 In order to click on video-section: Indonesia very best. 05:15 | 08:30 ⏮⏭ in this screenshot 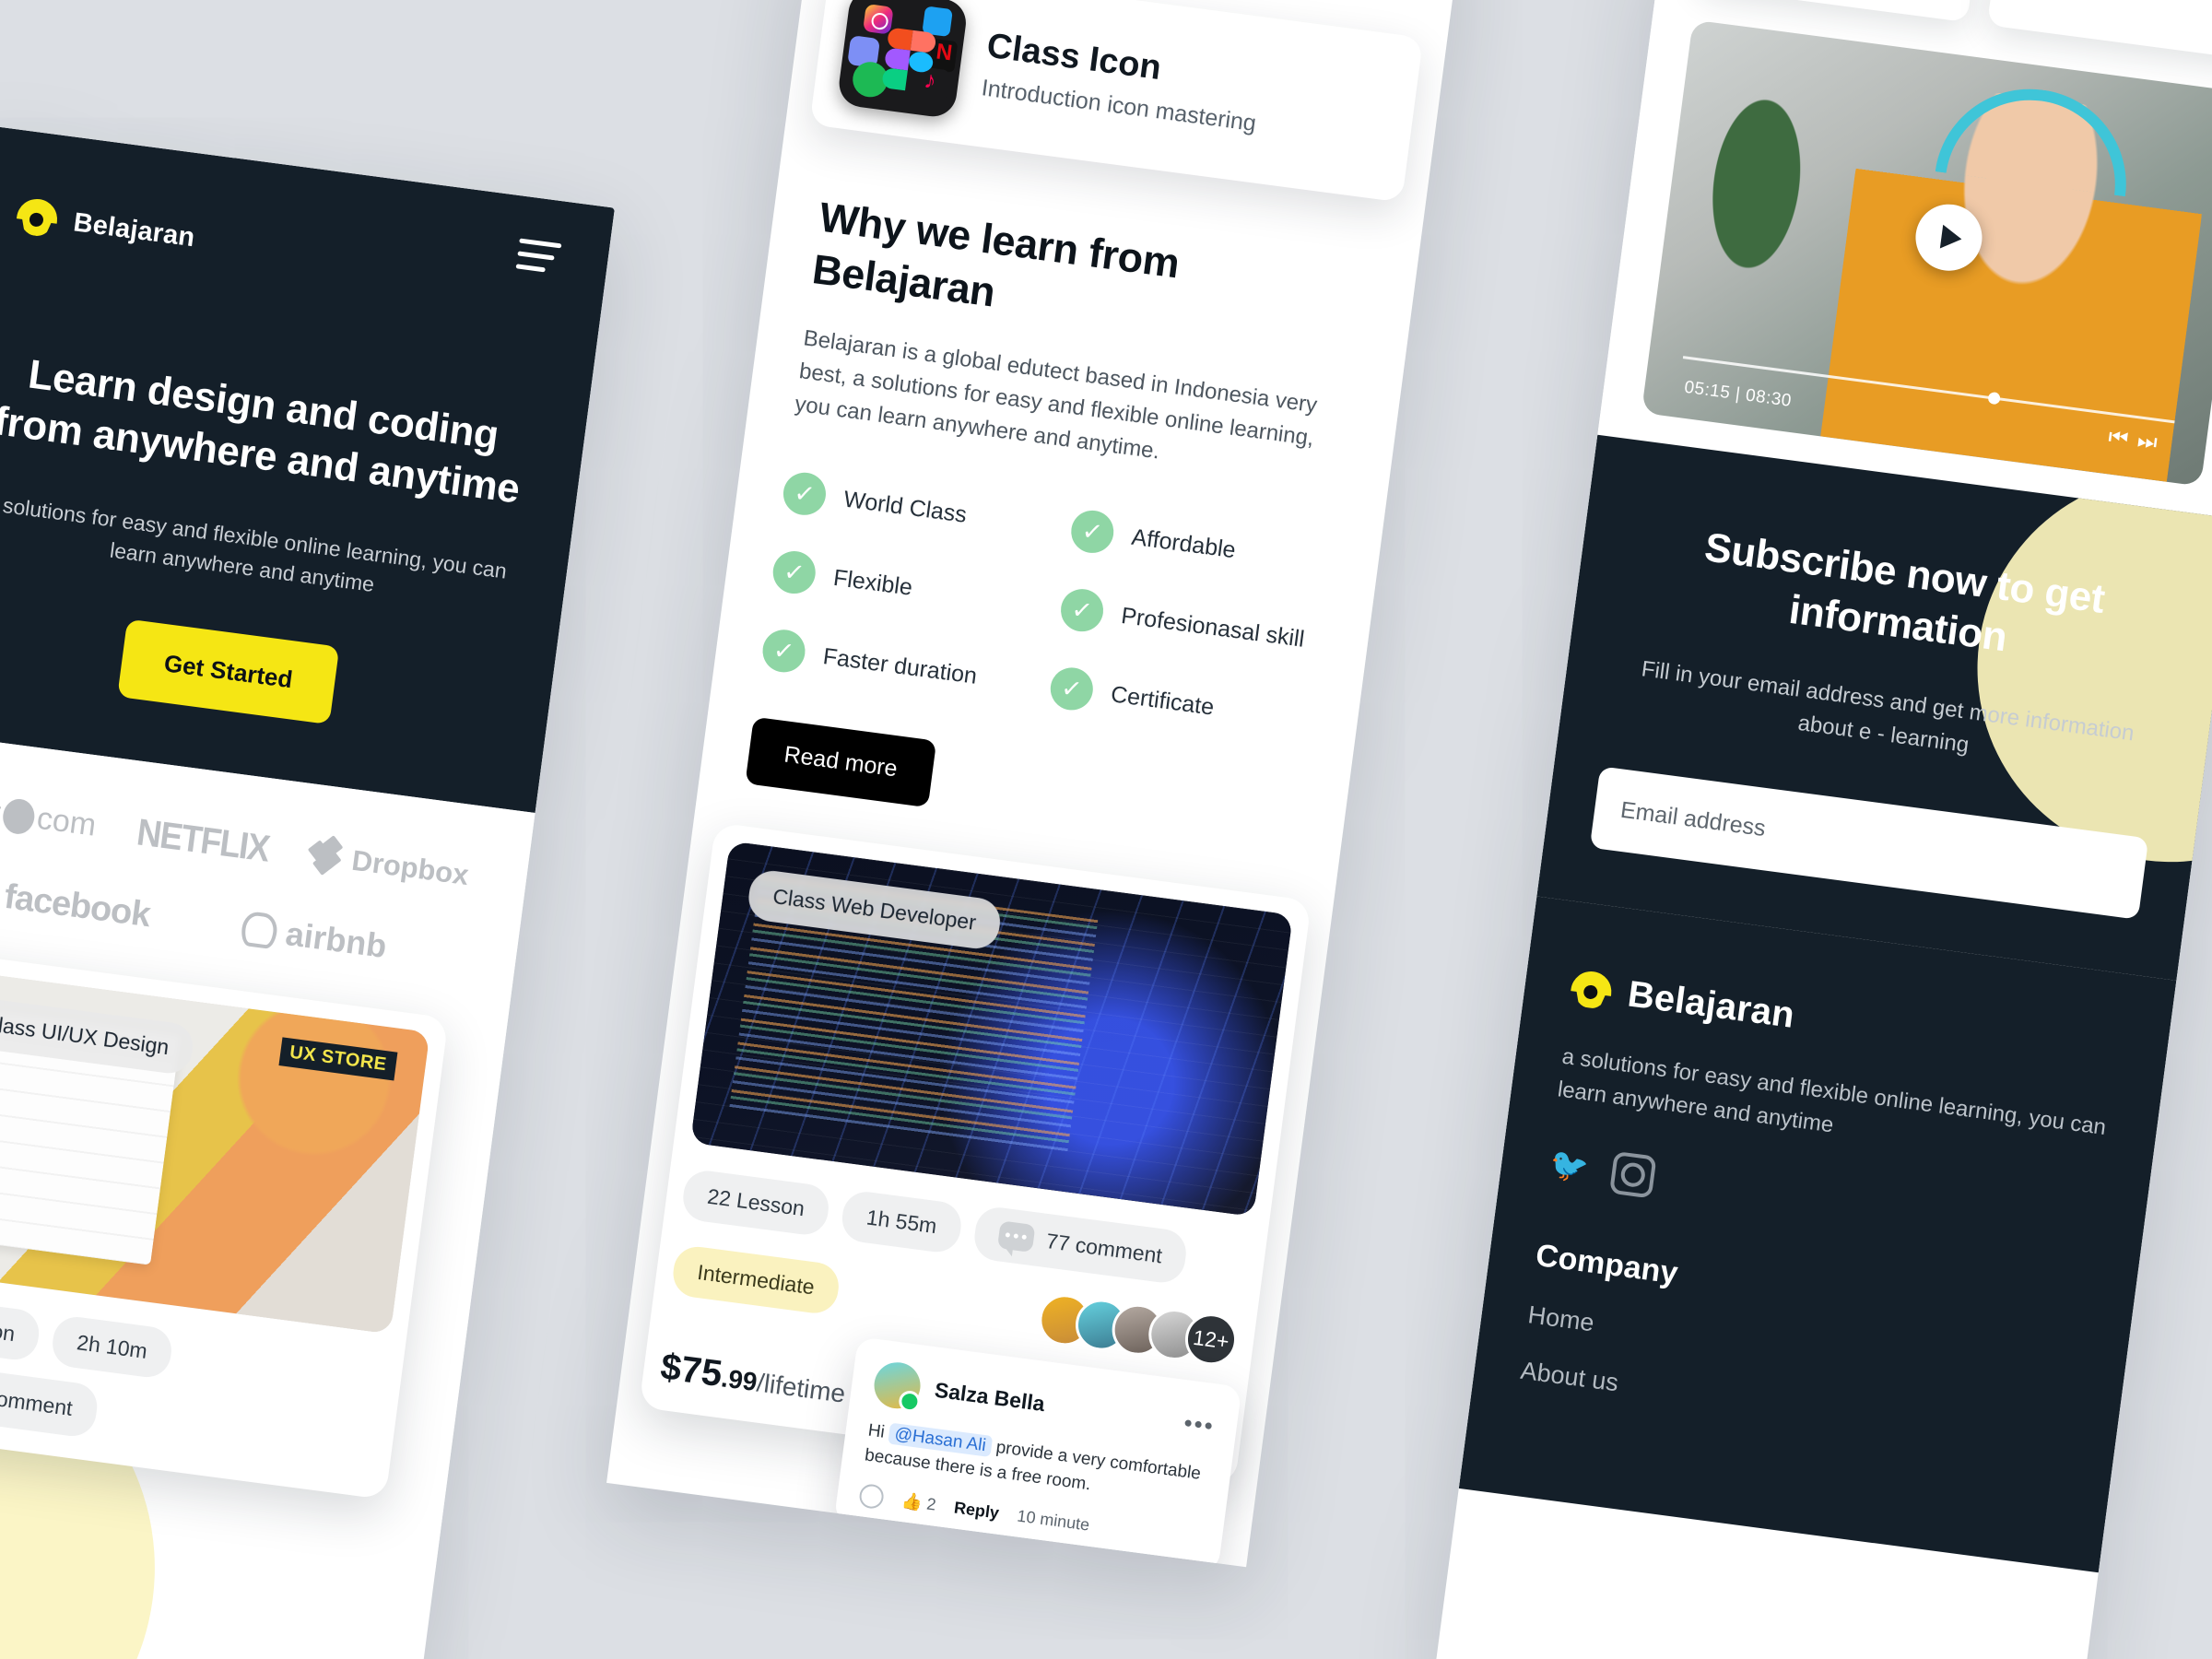, I will do `click(1904, 260)`.